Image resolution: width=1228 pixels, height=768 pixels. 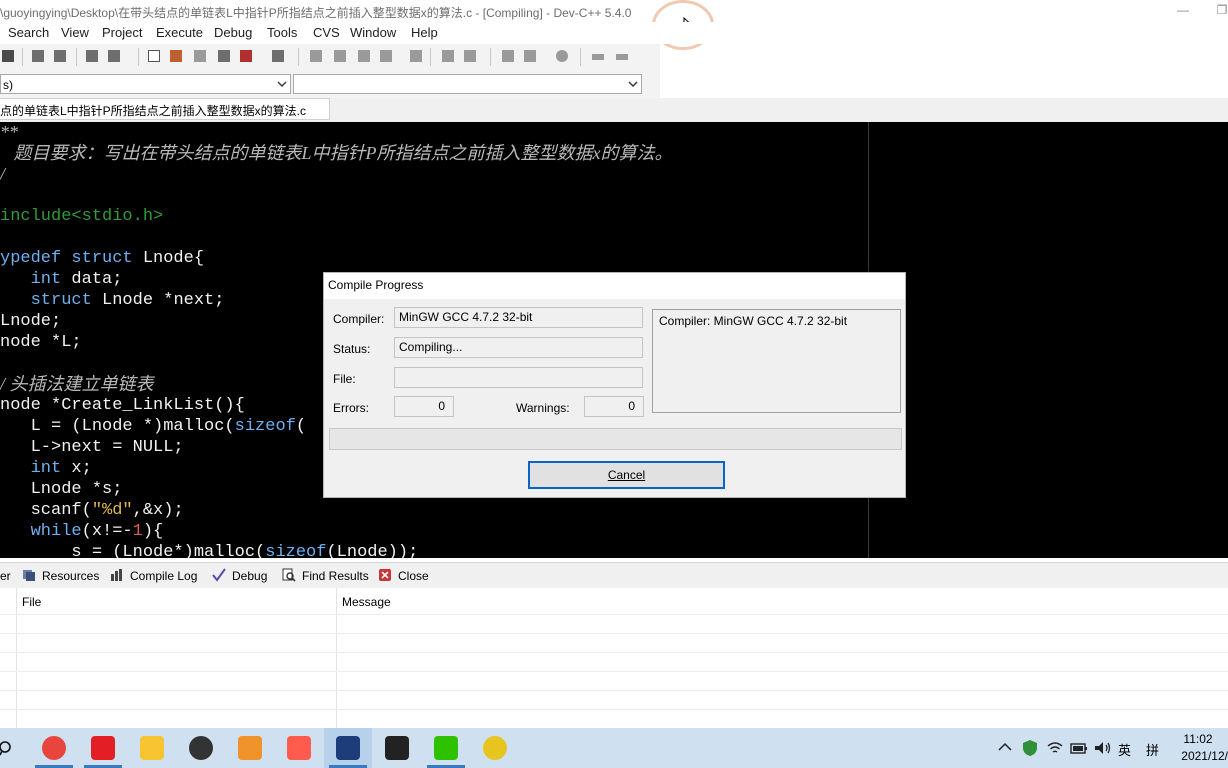 I want to click on tab-find-results: Find Results, so click(x=326, y=576).